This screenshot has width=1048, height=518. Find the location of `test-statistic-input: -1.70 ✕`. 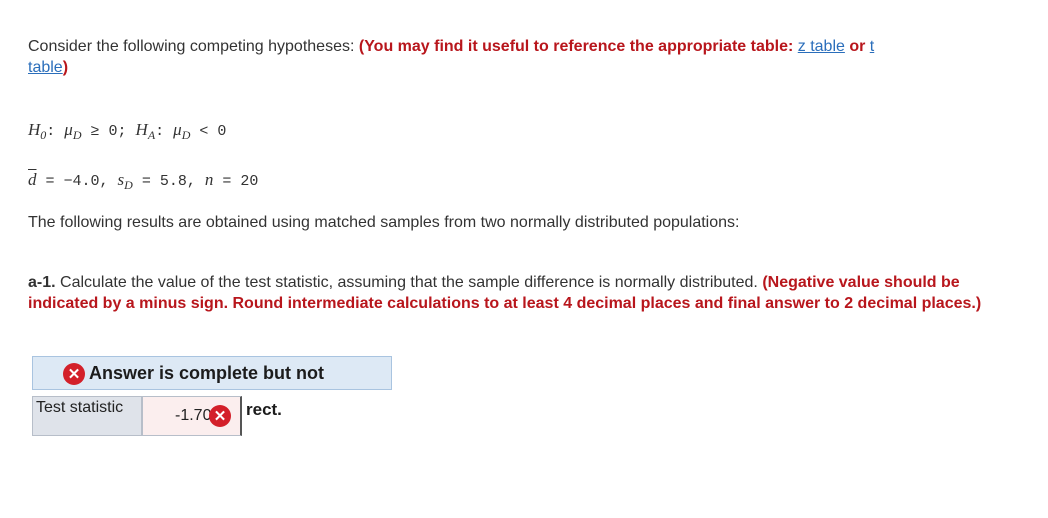

test-statistic-input: -1.70 ✕ is located at coordinates (192, 416).